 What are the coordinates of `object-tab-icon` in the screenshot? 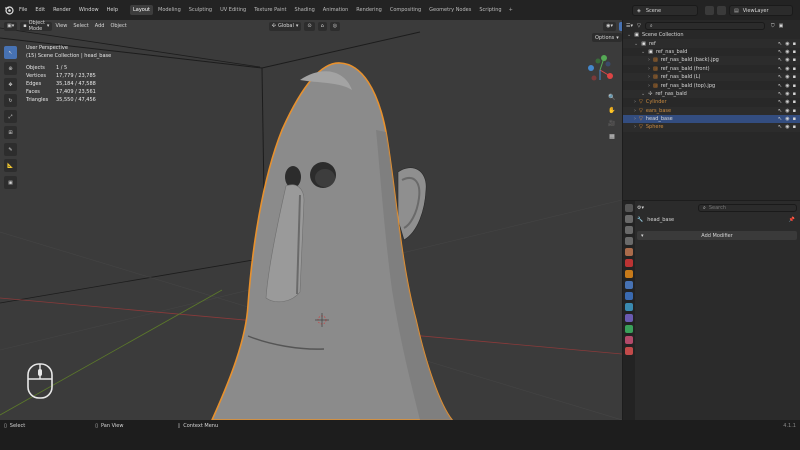 It's located at (629, 274).